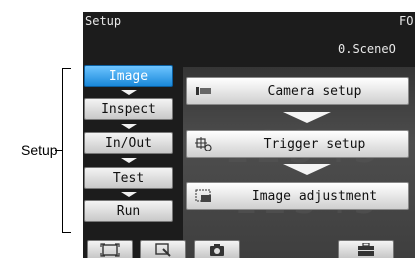 This screenshot has width=415, height=258. Describe the element at coordinates (66, 150) in the screenshot. I see `callout-bracket` at that location.